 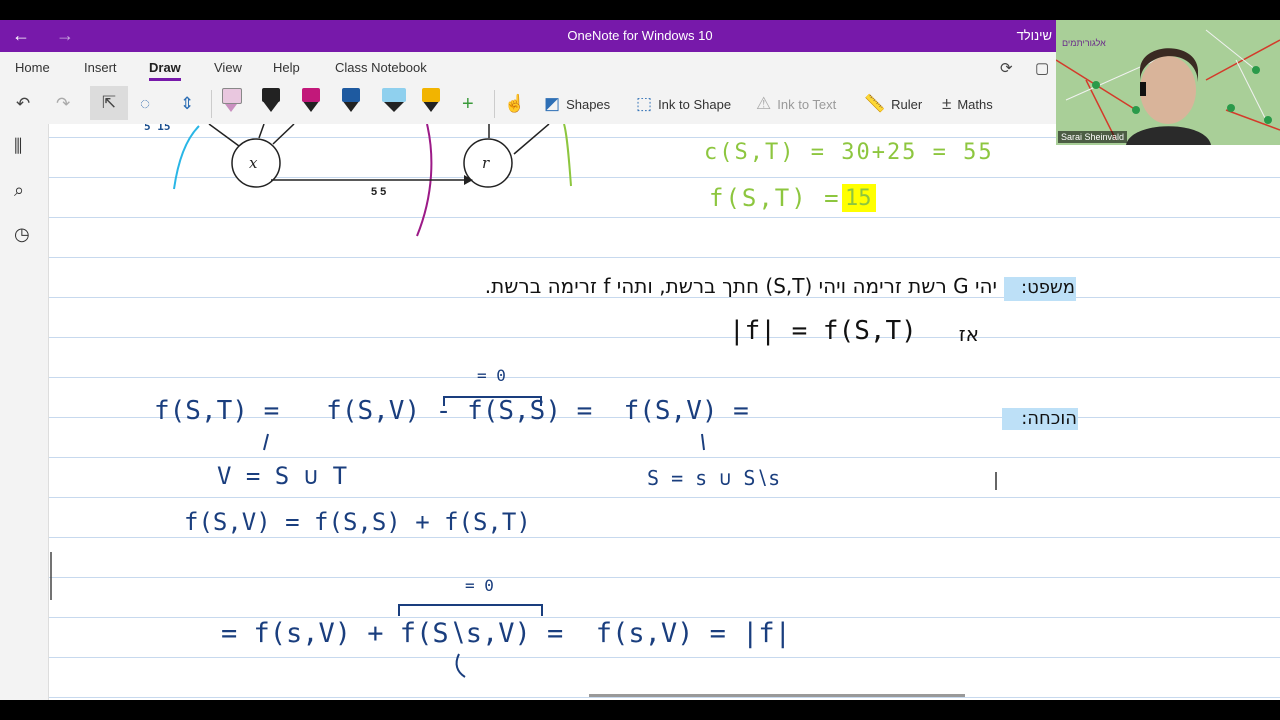 What do you see at coordinates (1049, 418) in the screenshot?
I see `proof-label: הוכחה:` at bounding box center [1049, 418].